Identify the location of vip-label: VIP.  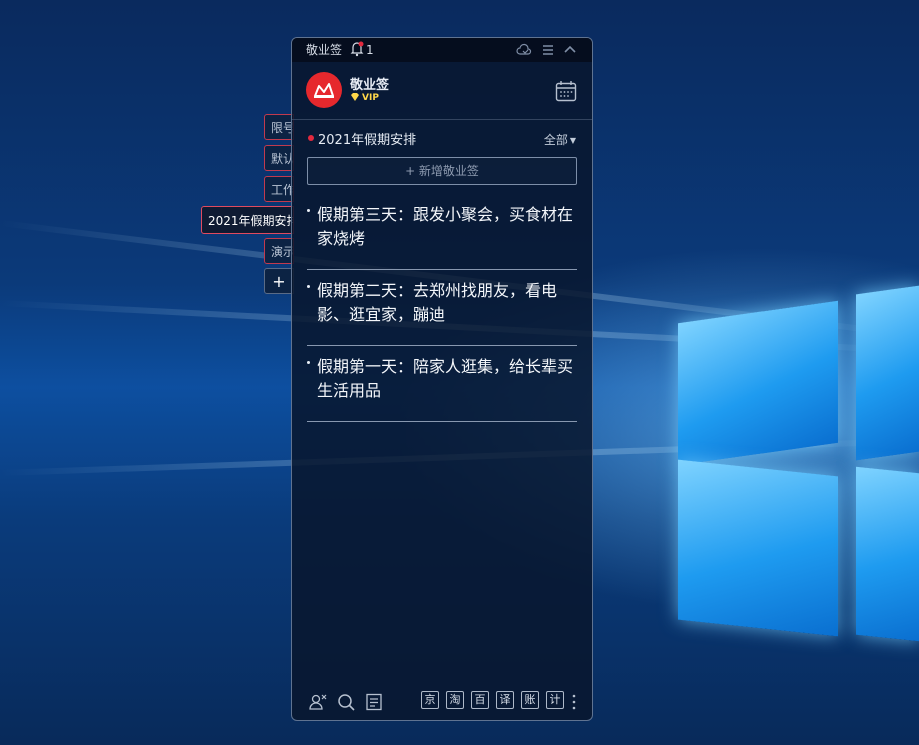
(370, 98).